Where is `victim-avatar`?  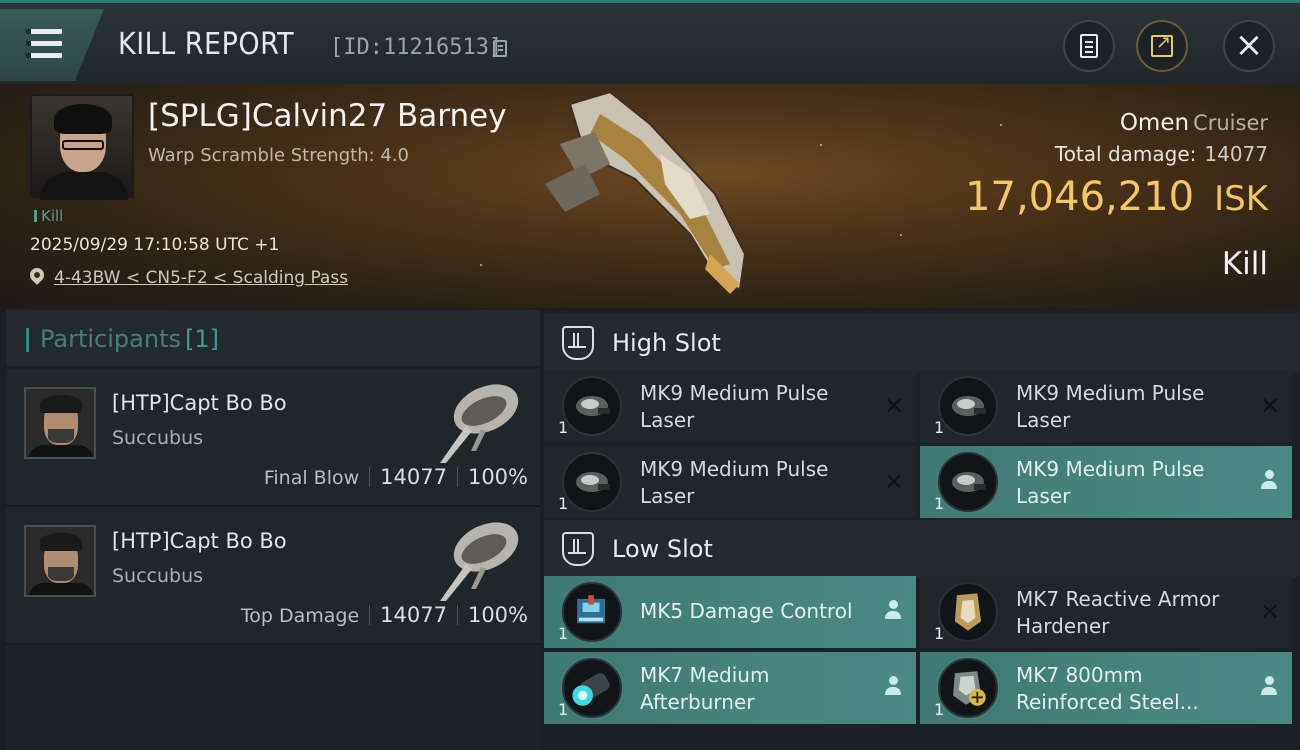 victim-avatar is located at coordinates (82, 147).